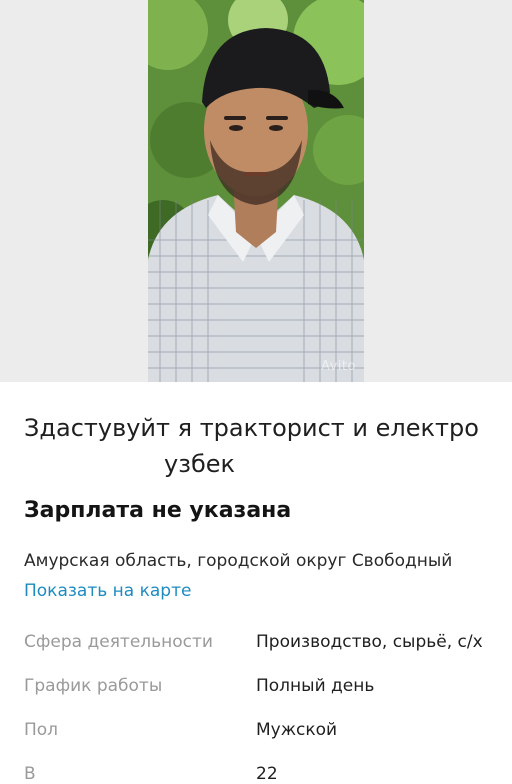 Image resolution: width=512 pixels, height=784 pixels. Describe the element at coordinates (158, 510) in the screenshot. I see `salary-text: Зарплата не указана` at that location.